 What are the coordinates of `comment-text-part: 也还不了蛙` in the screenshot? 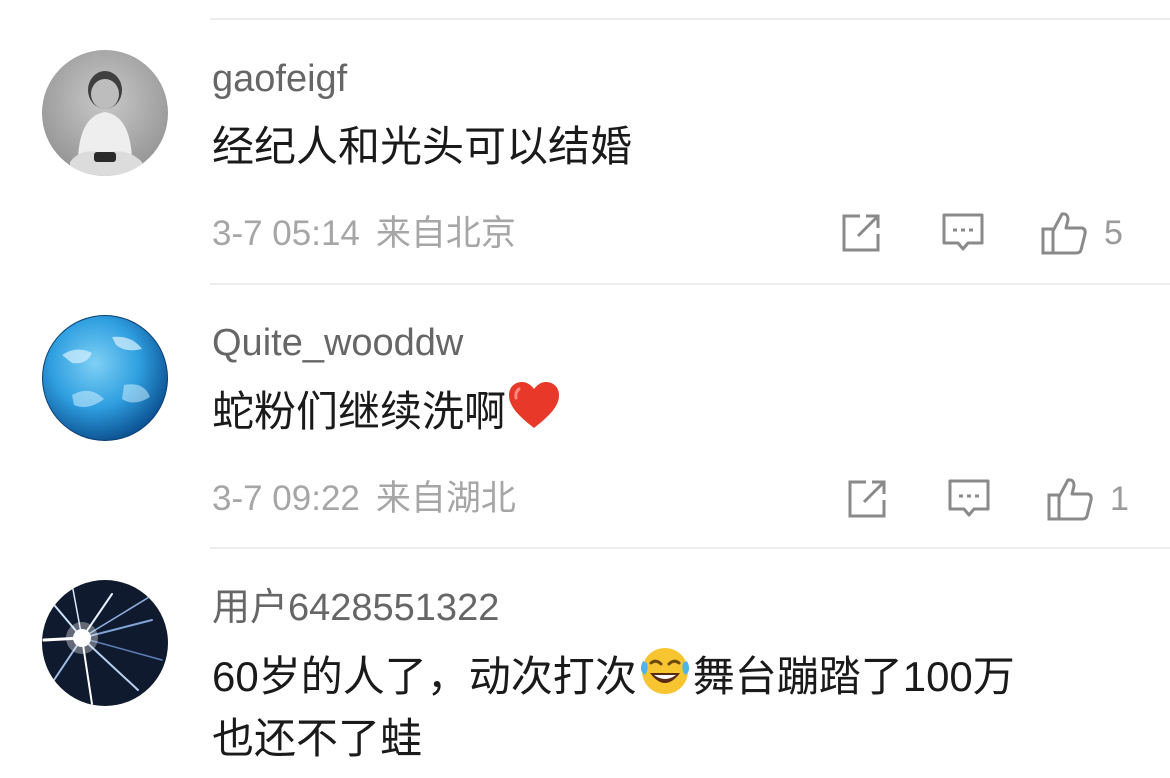 It's located at (317, 738).